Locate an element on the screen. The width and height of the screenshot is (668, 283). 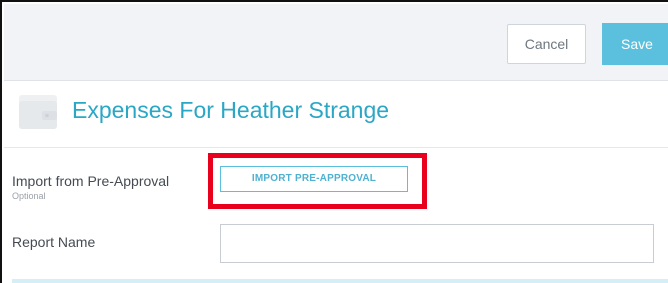
cancel-button: Cancel is located at coordinates (546, 44).